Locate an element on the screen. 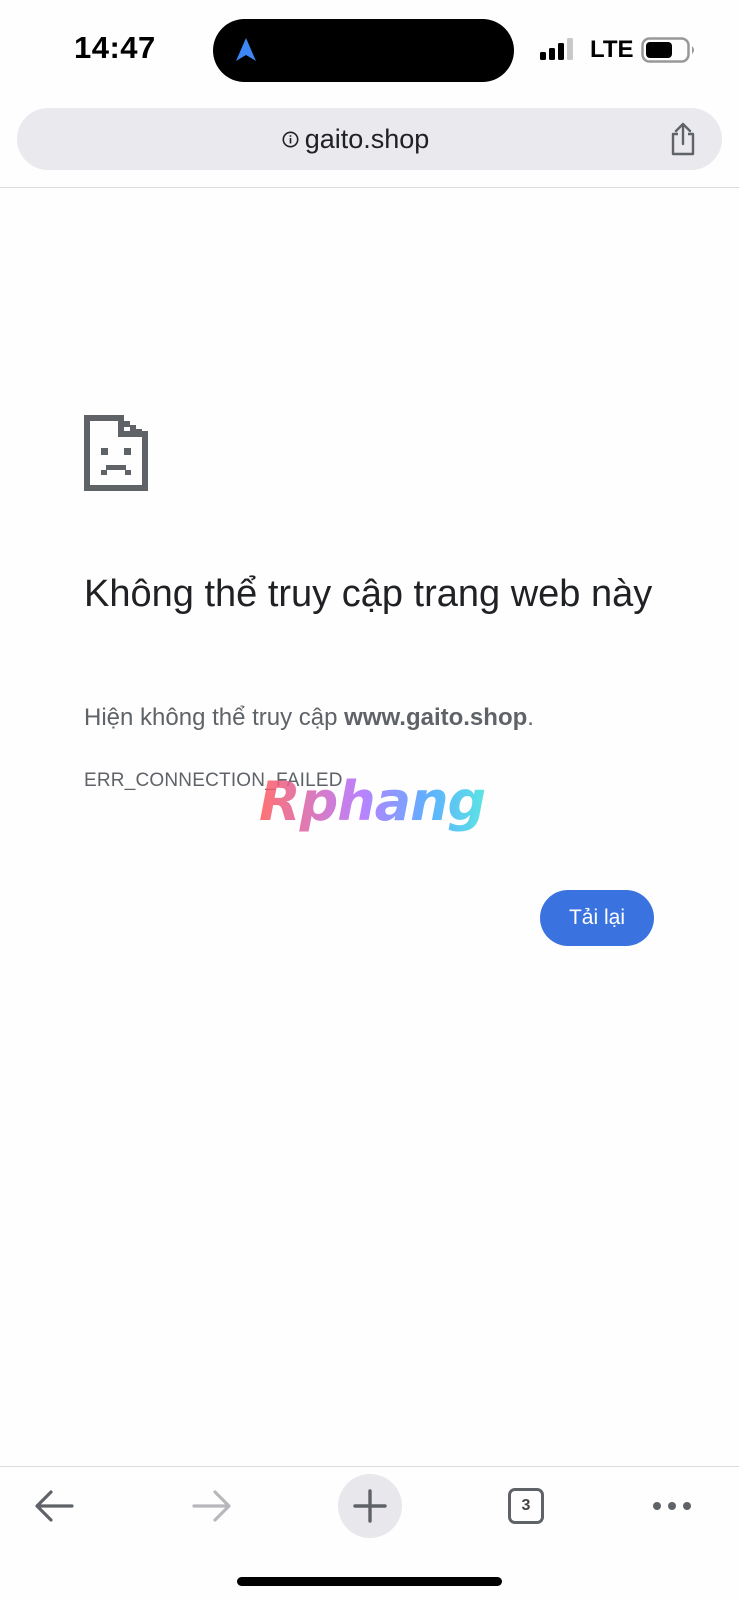 This screenshot has width=739, height=1600. description-suffix: . is located at coordinates (530, 717).